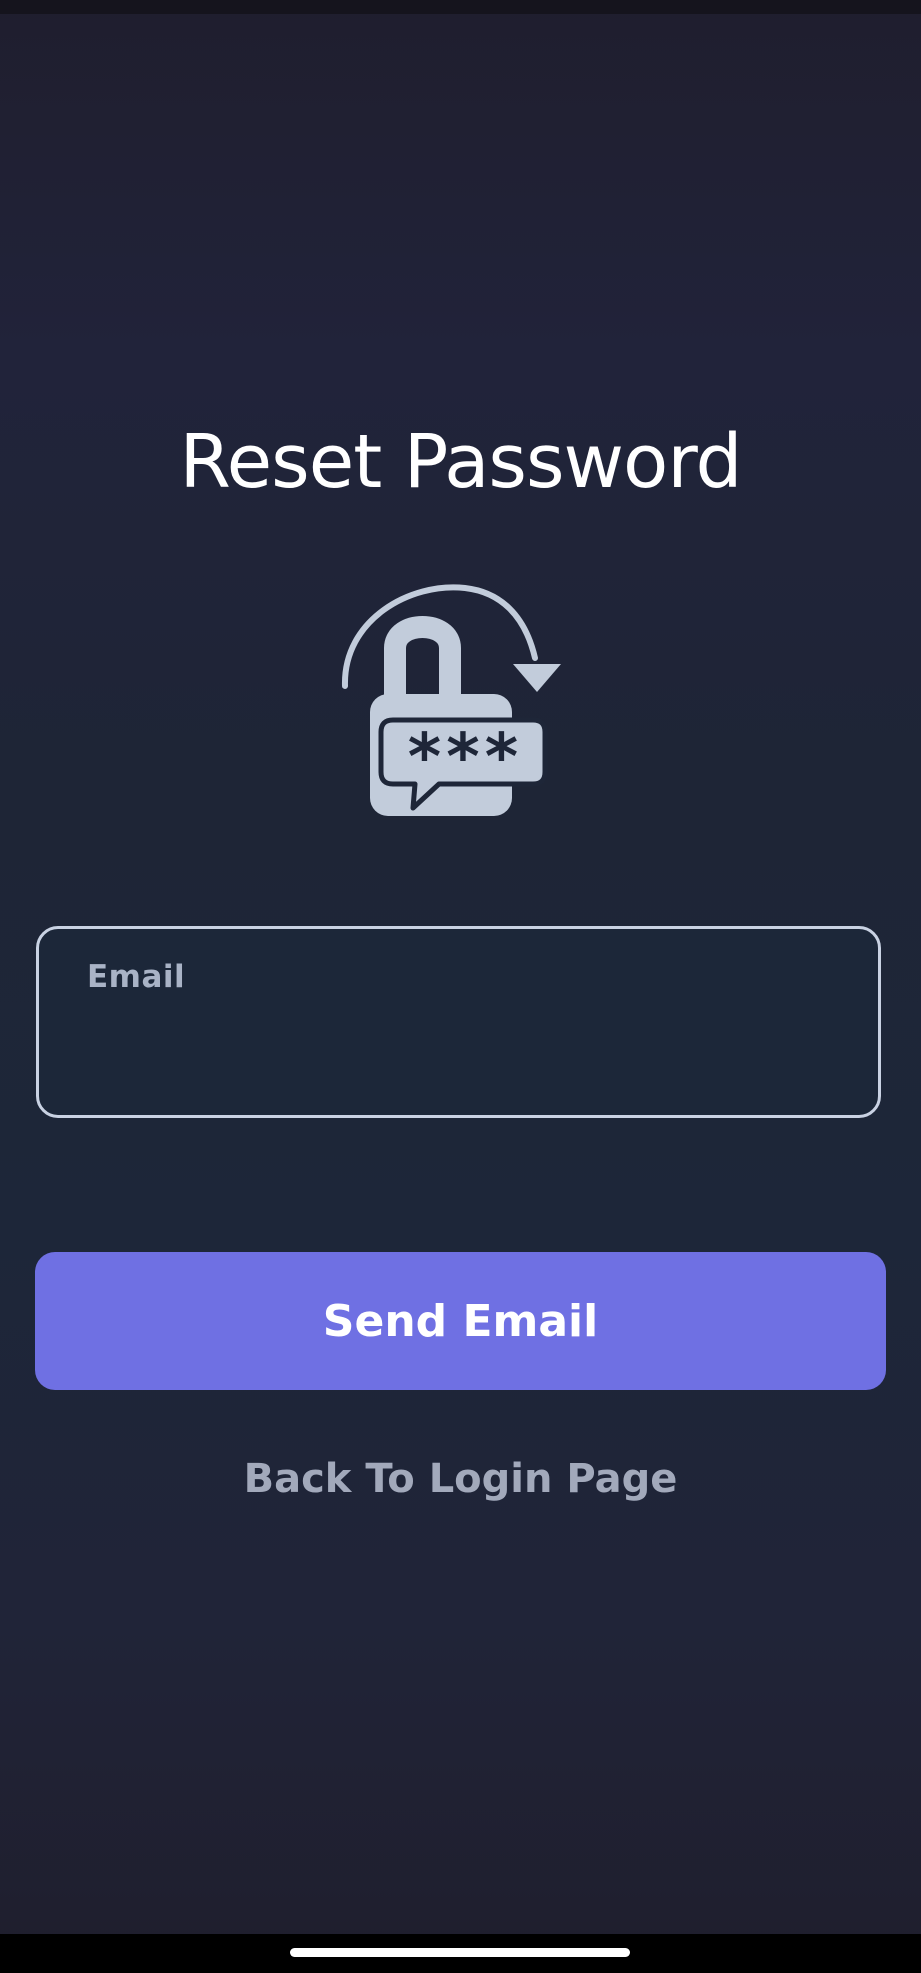 The height and width of the screenshot is (1973, 921). What do you see at coordinates (460, 7) in the screenshot?
I see `status-bar` at bounding box center [460, 7].